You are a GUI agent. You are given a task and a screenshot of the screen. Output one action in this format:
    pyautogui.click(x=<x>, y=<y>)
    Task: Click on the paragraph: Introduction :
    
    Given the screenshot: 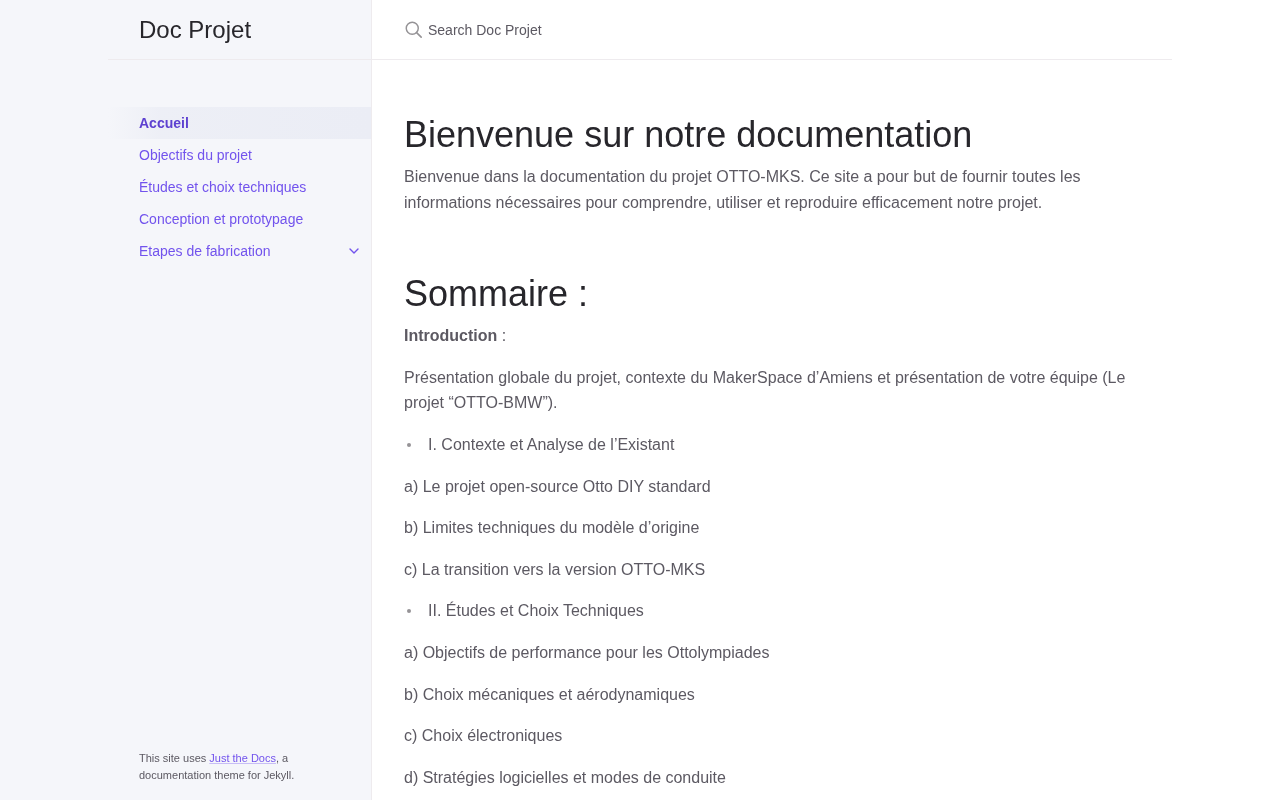 What is the action you would take?
    pyautogui.click(x=456, y=336)
    